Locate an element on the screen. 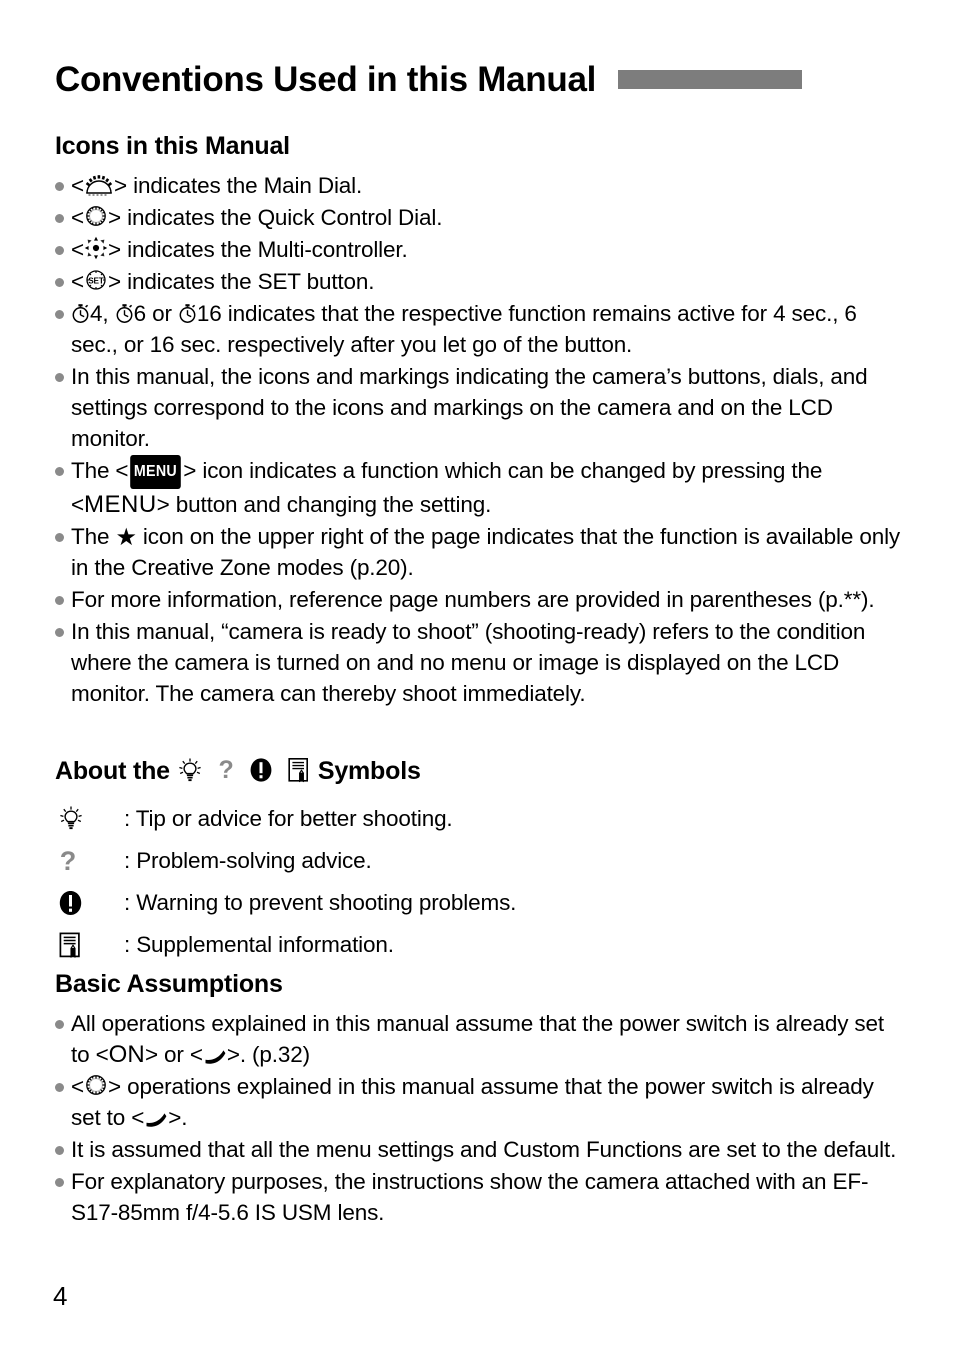 This screenshot has height=1345, width=954. warning-icon is located at coordinates (91, 903).